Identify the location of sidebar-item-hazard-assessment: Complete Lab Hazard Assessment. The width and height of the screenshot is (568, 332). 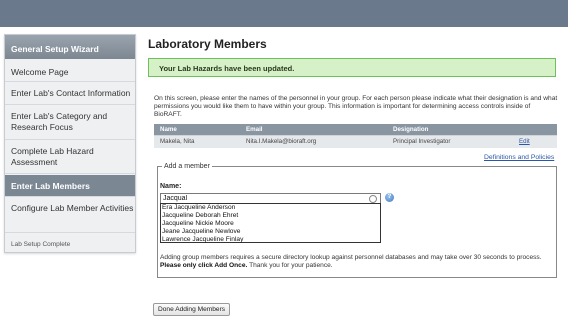
(70, 157).